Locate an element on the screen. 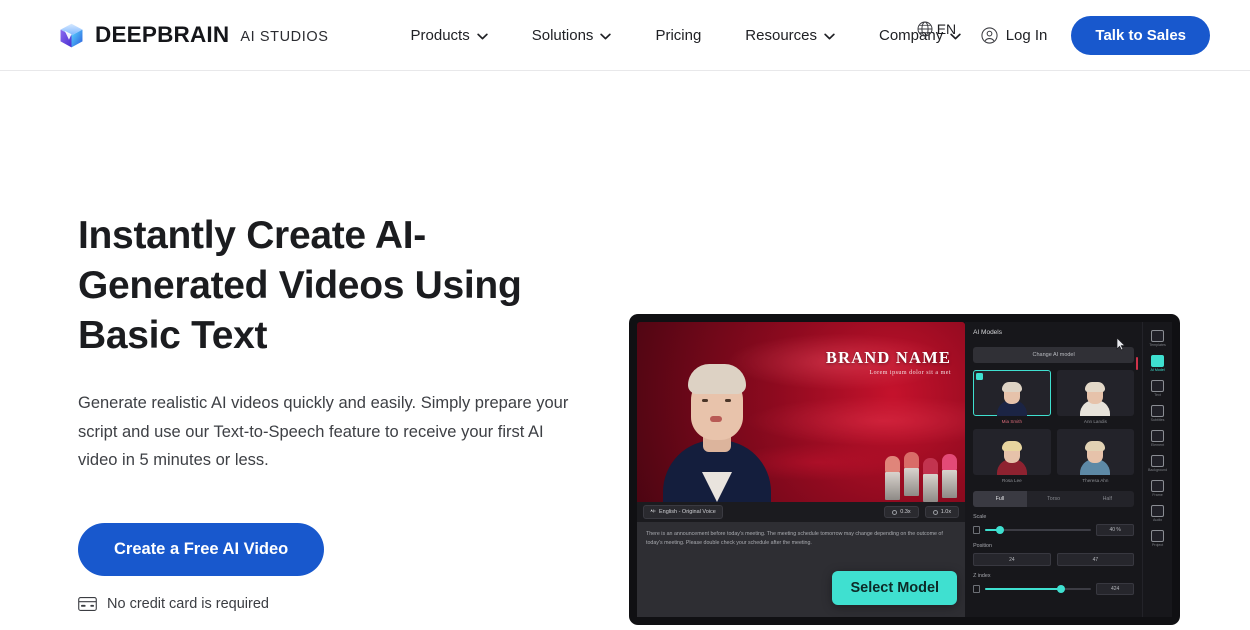 The width and height of the screenshot is (1250, 630). globe-icon is located at coordinates (925, 29).